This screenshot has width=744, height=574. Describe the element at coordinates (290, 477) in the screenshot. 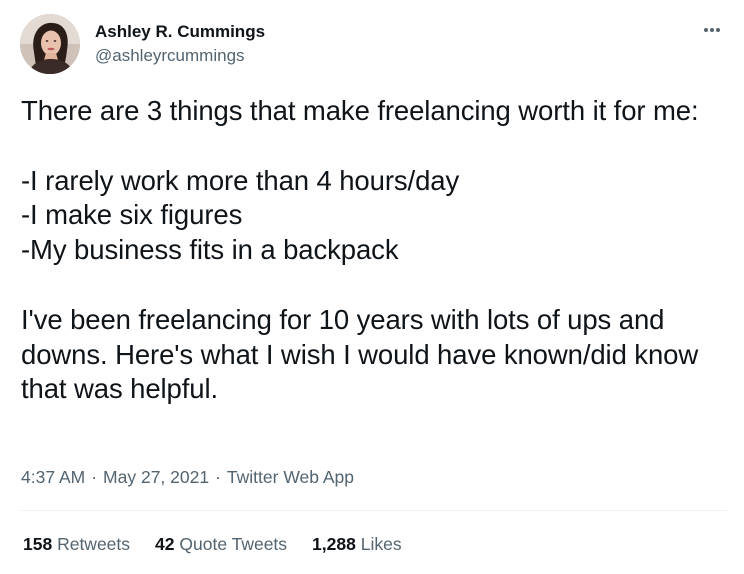

I see `tweet-source: Twitter Web App` at that location.